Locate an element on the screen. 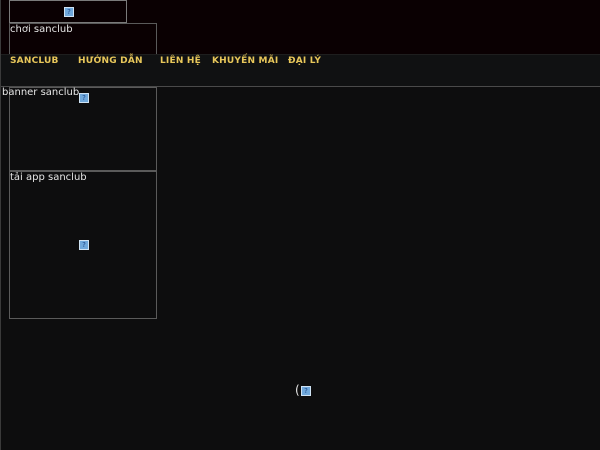 The height and width of the screenshot is (450, 600). nav-item-dai-ly: ĐẠI LÝ is located at coordinates (304, 61).